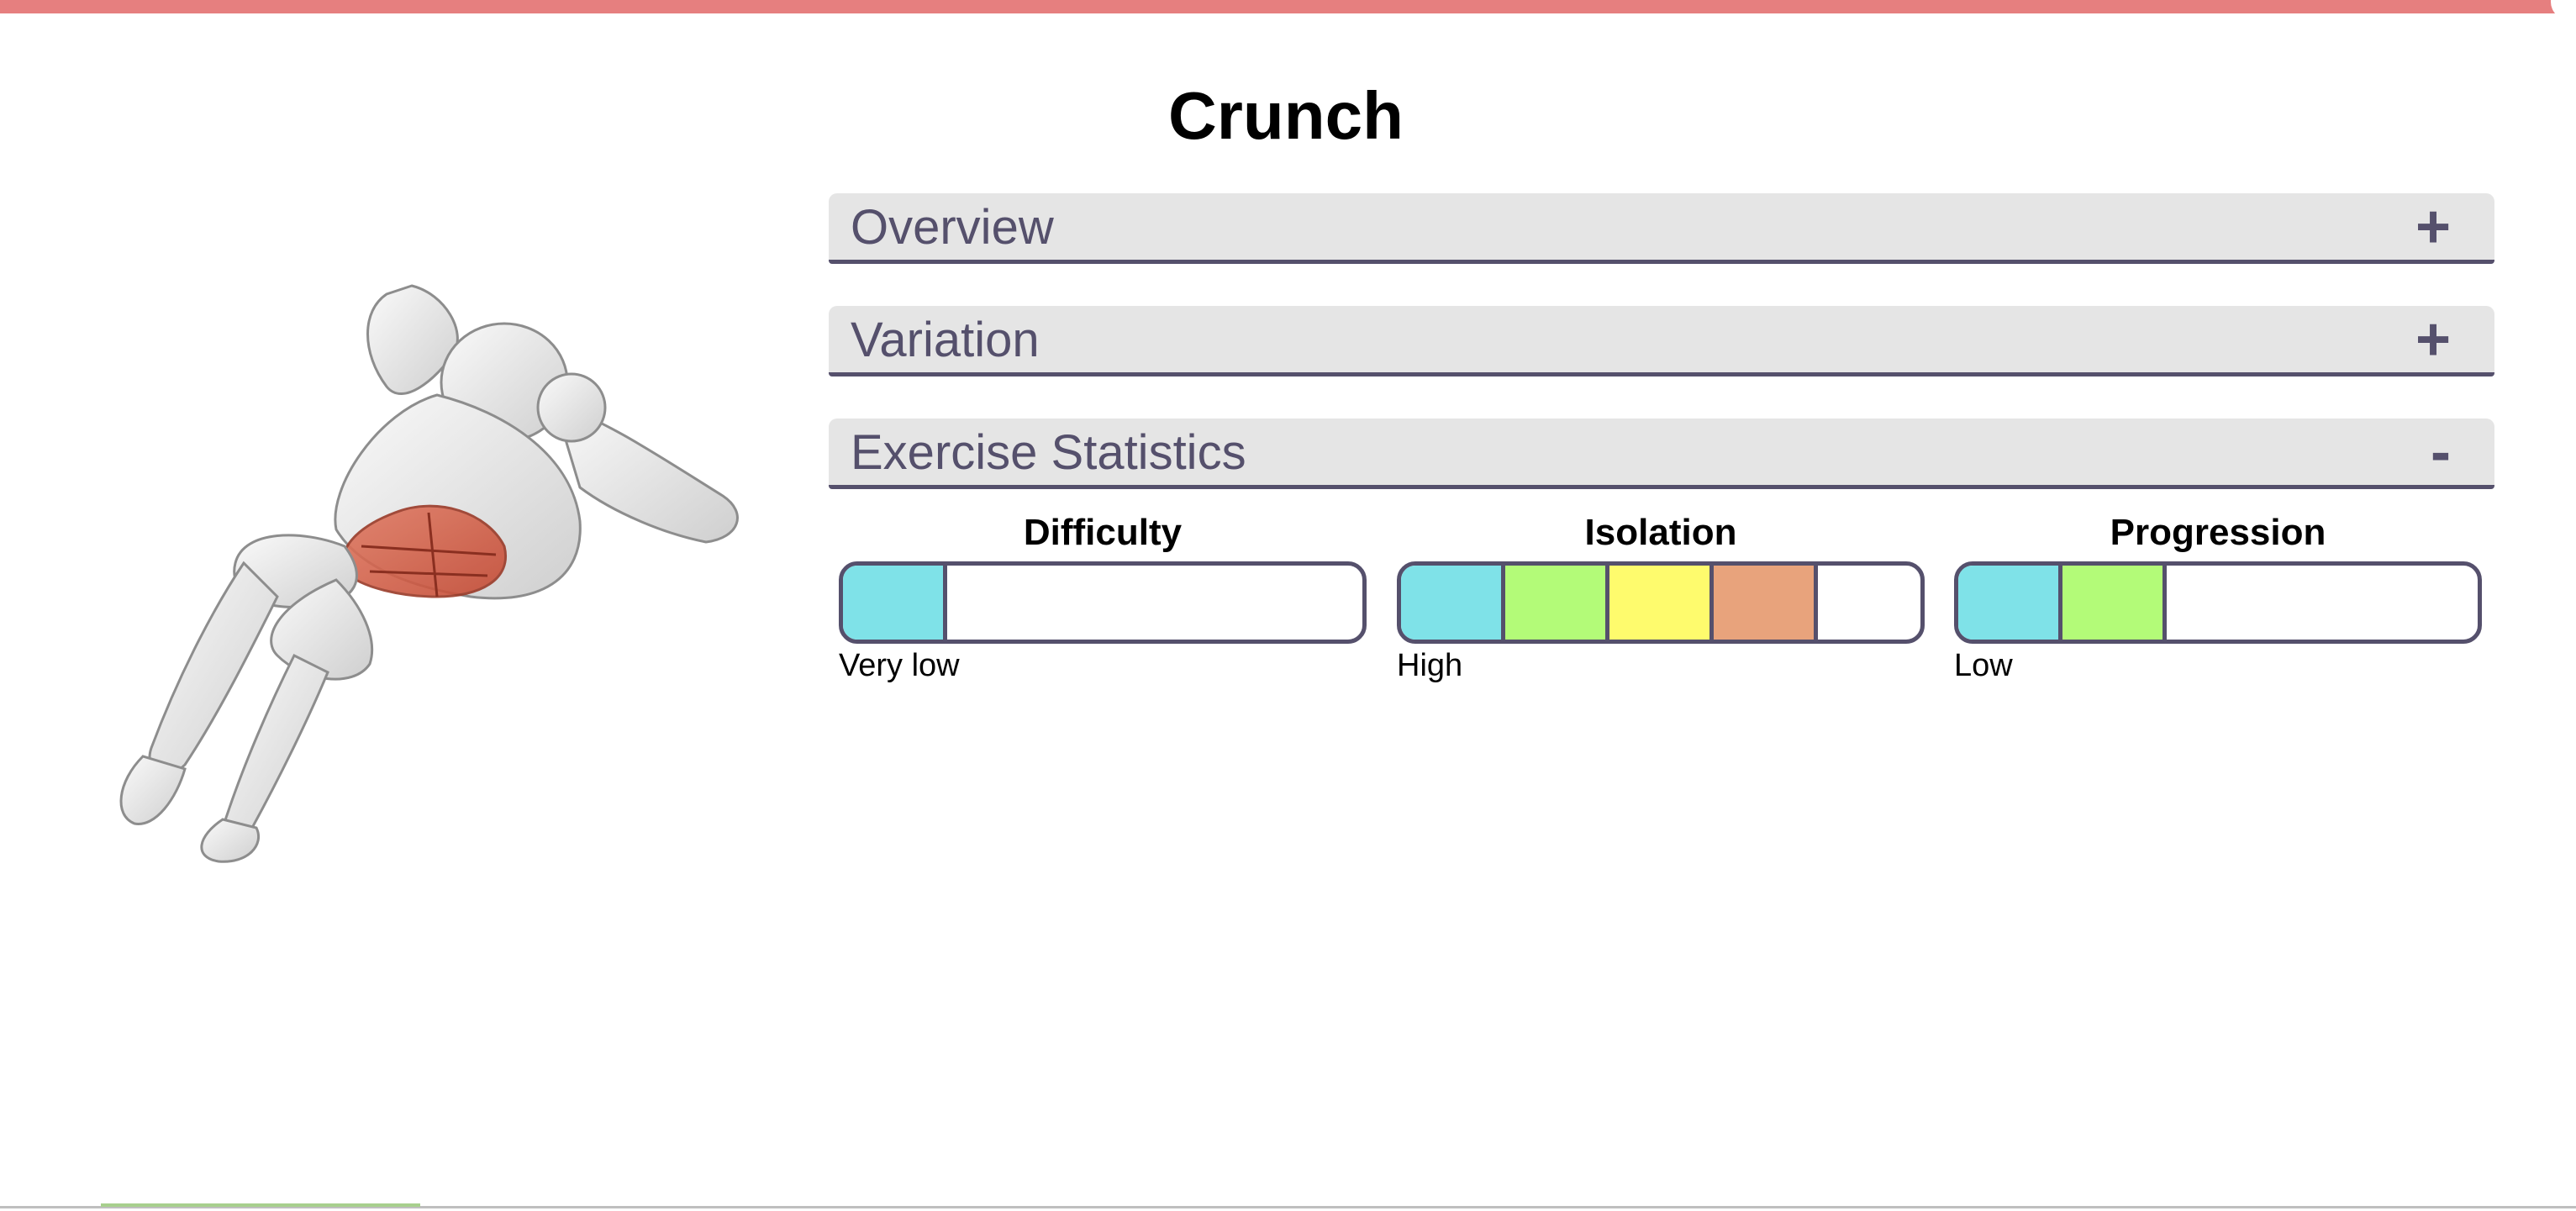 Image resolution: width=2576 pixels, height=1211 pixels. Describe the element at coordinates (1430, 665) in the screenshot. I see `stat-level-label: High` at that location.